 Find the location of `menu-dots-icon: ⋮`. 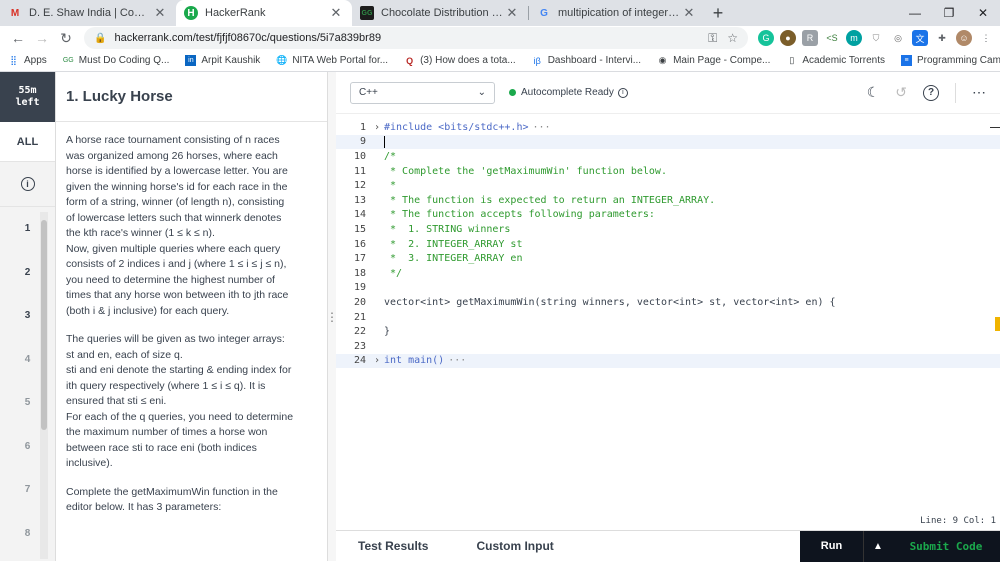

menu-dots-icon: ⋮ is located at coordinates (986, 38).